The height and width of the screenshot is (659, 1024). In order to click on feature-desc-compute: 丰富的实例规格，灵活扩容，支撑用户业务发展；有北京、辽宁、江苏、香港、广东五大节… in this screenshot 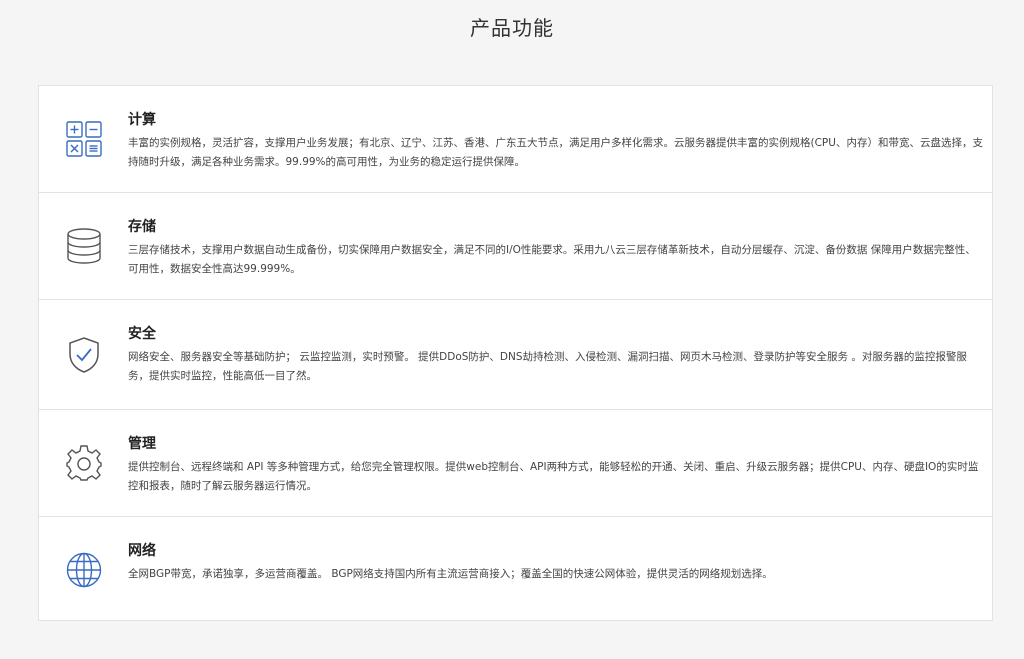, I will do `click(555, 152)`.